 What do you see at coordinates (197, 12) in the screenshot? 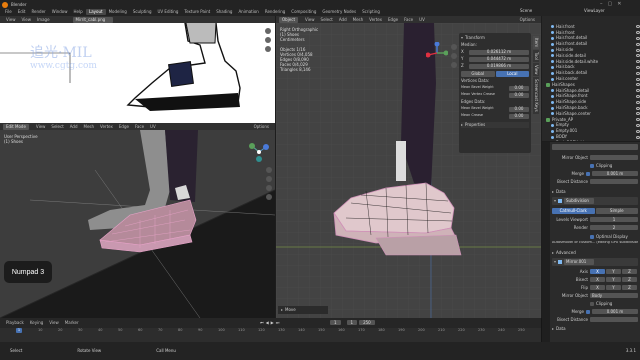
I see `workspace-tab-texture-paint: Texture Paint` at bounding box center [197, 12].